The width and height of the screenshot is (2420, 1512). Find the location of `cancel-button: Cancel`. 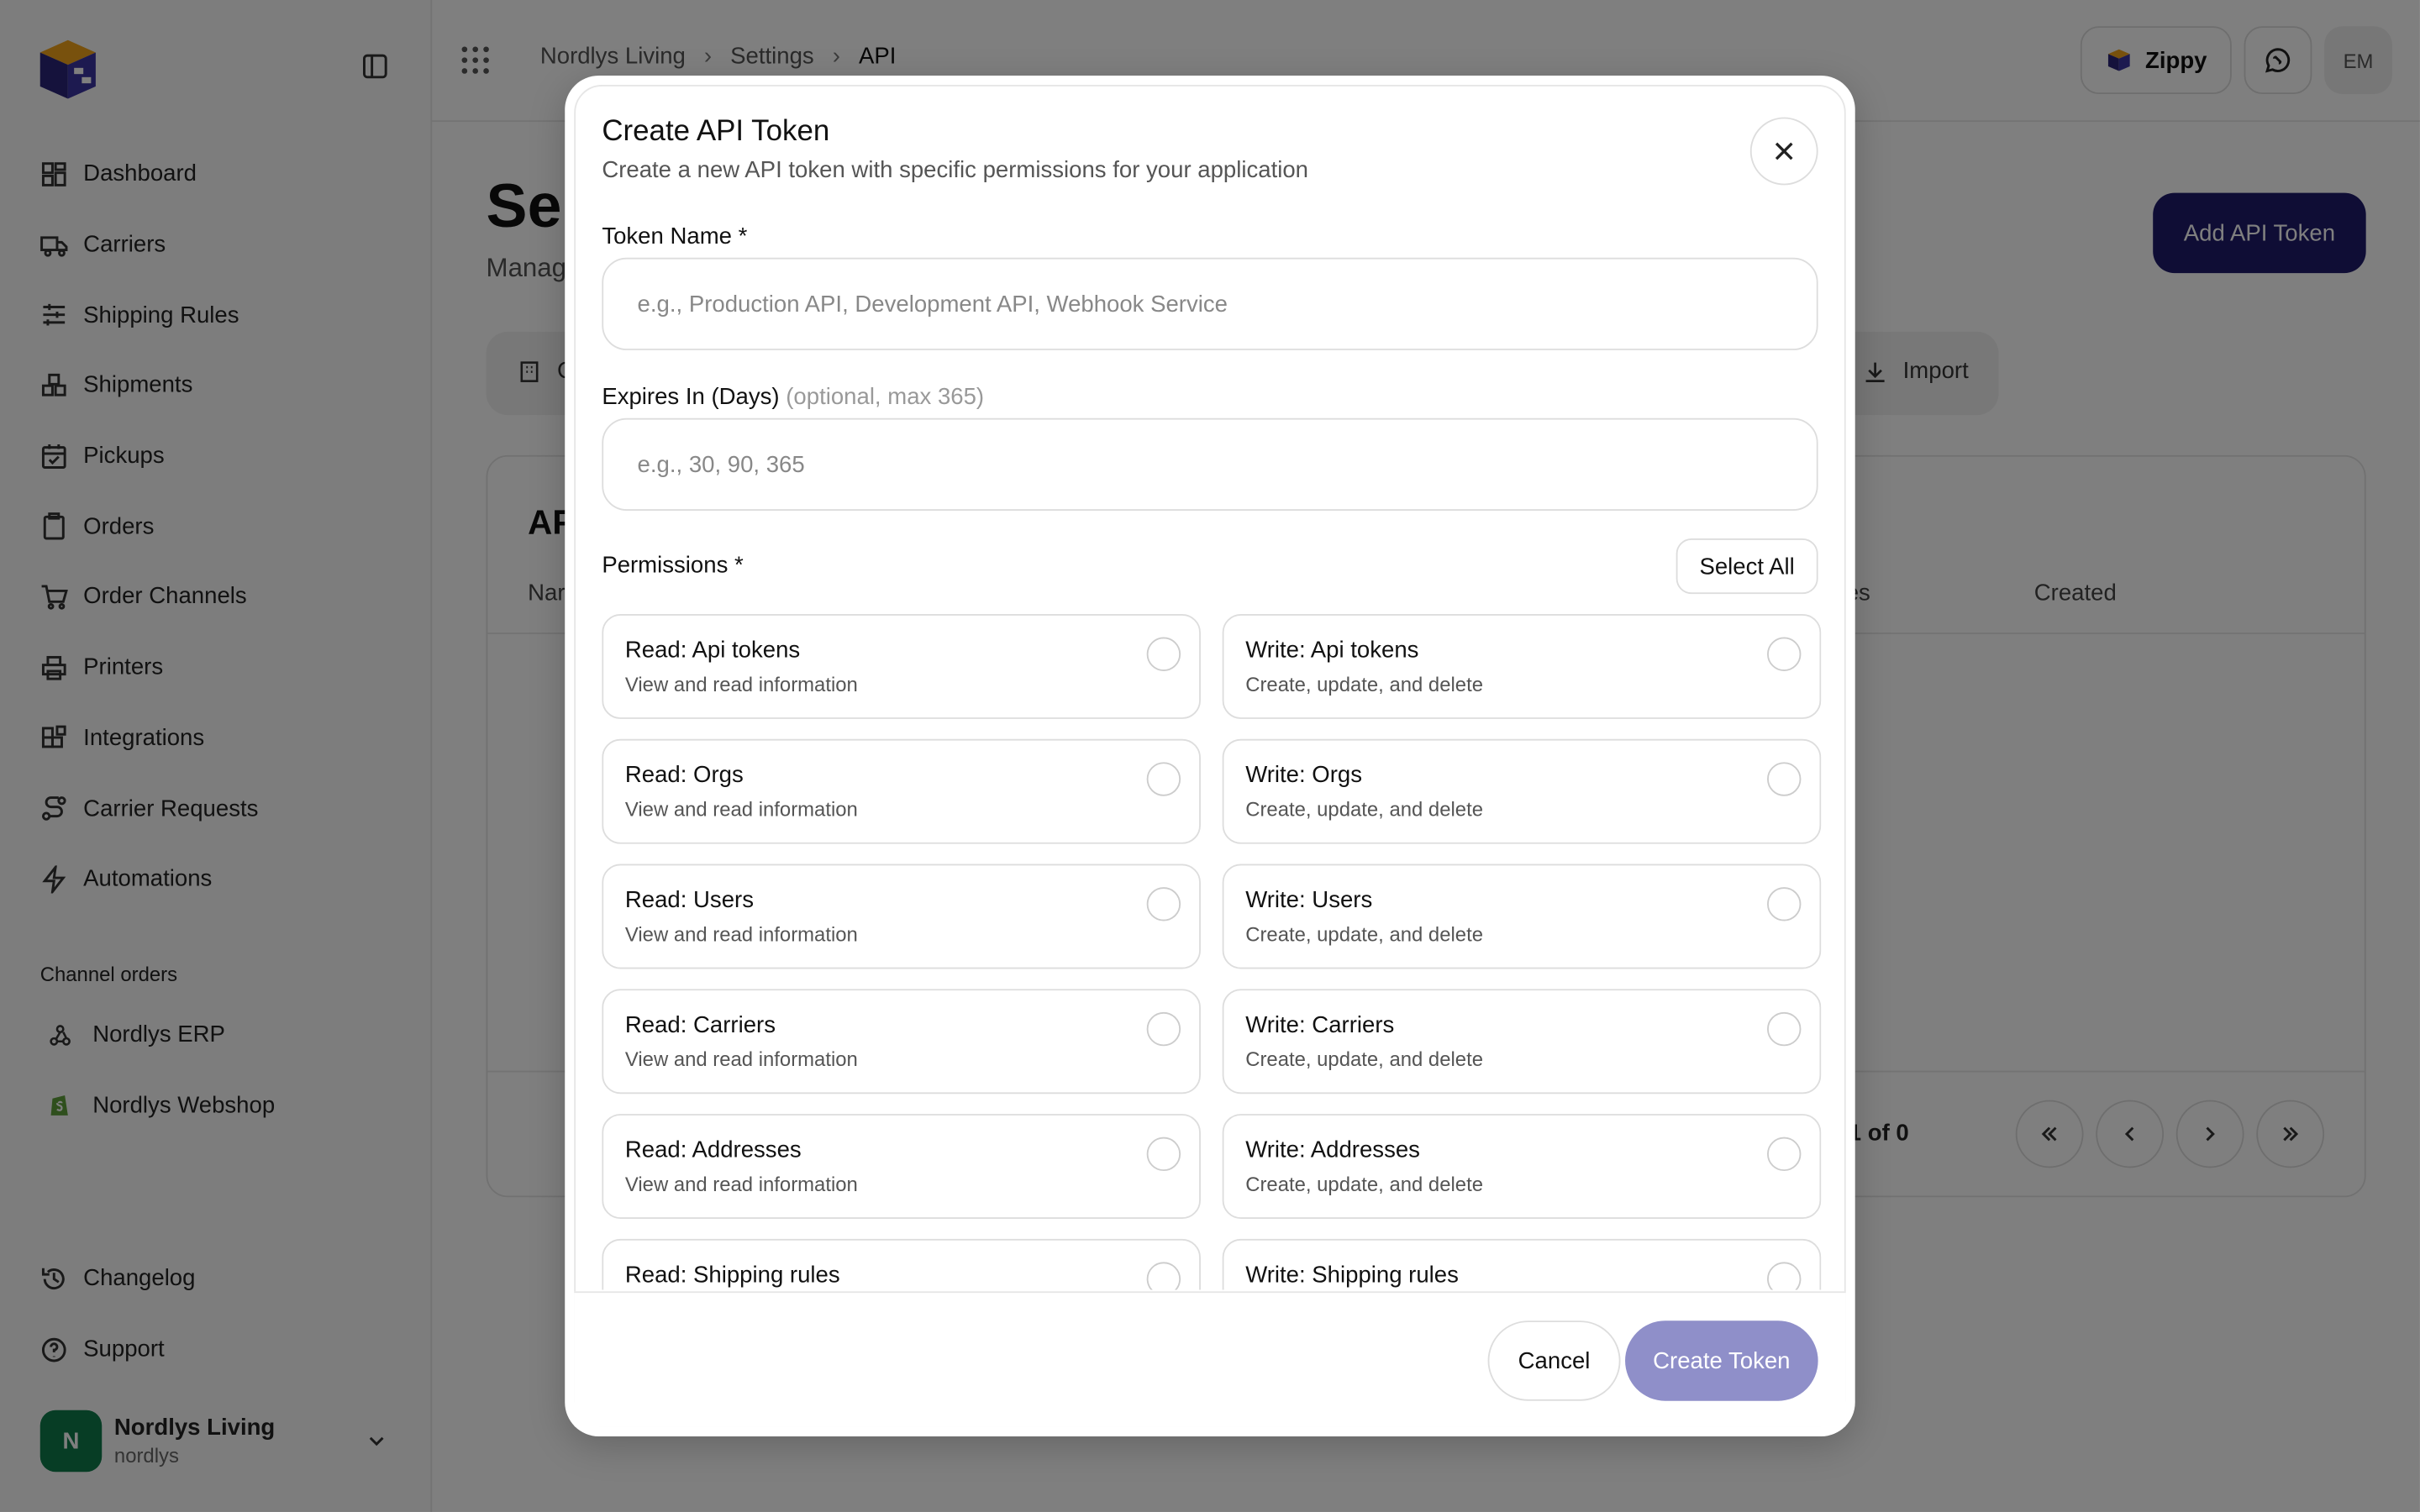

cancel-button: Cancel is located at coordinates (1554, 1360).